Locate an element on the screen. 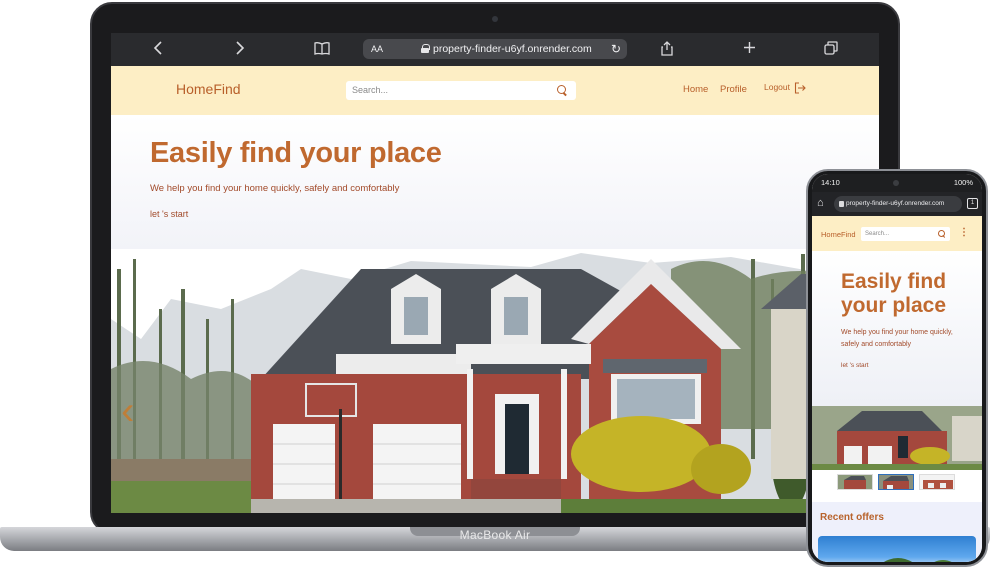 The width and height of the screenshot is (990, 570). laptop-camera is located at coordinates (495, 19).